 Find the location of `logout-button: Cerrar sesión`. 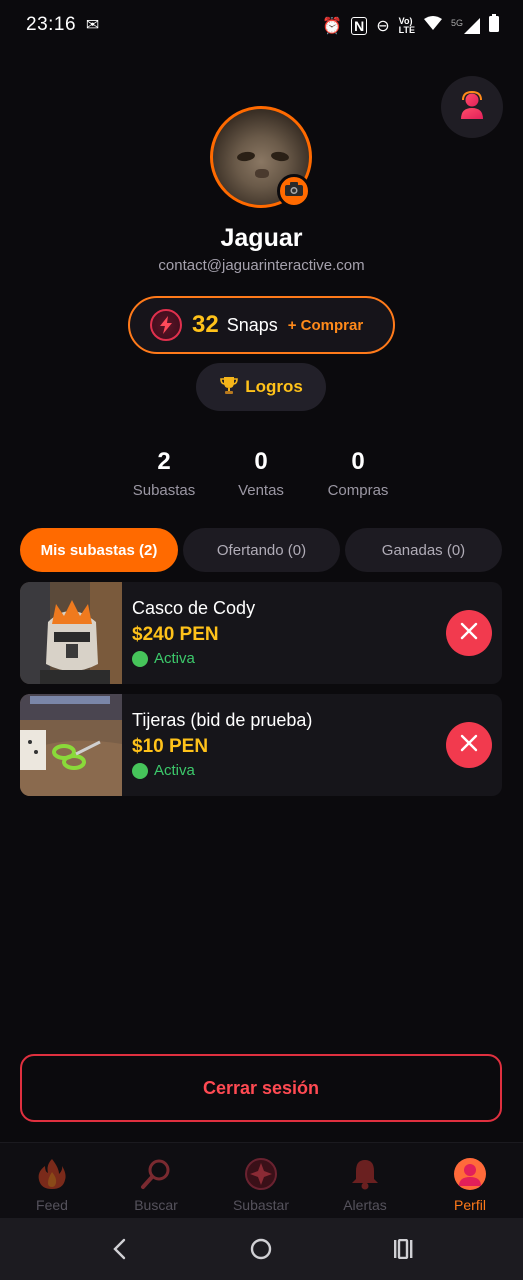

logout-button: Cerrar sesión is located at coordinates (261, 1088).